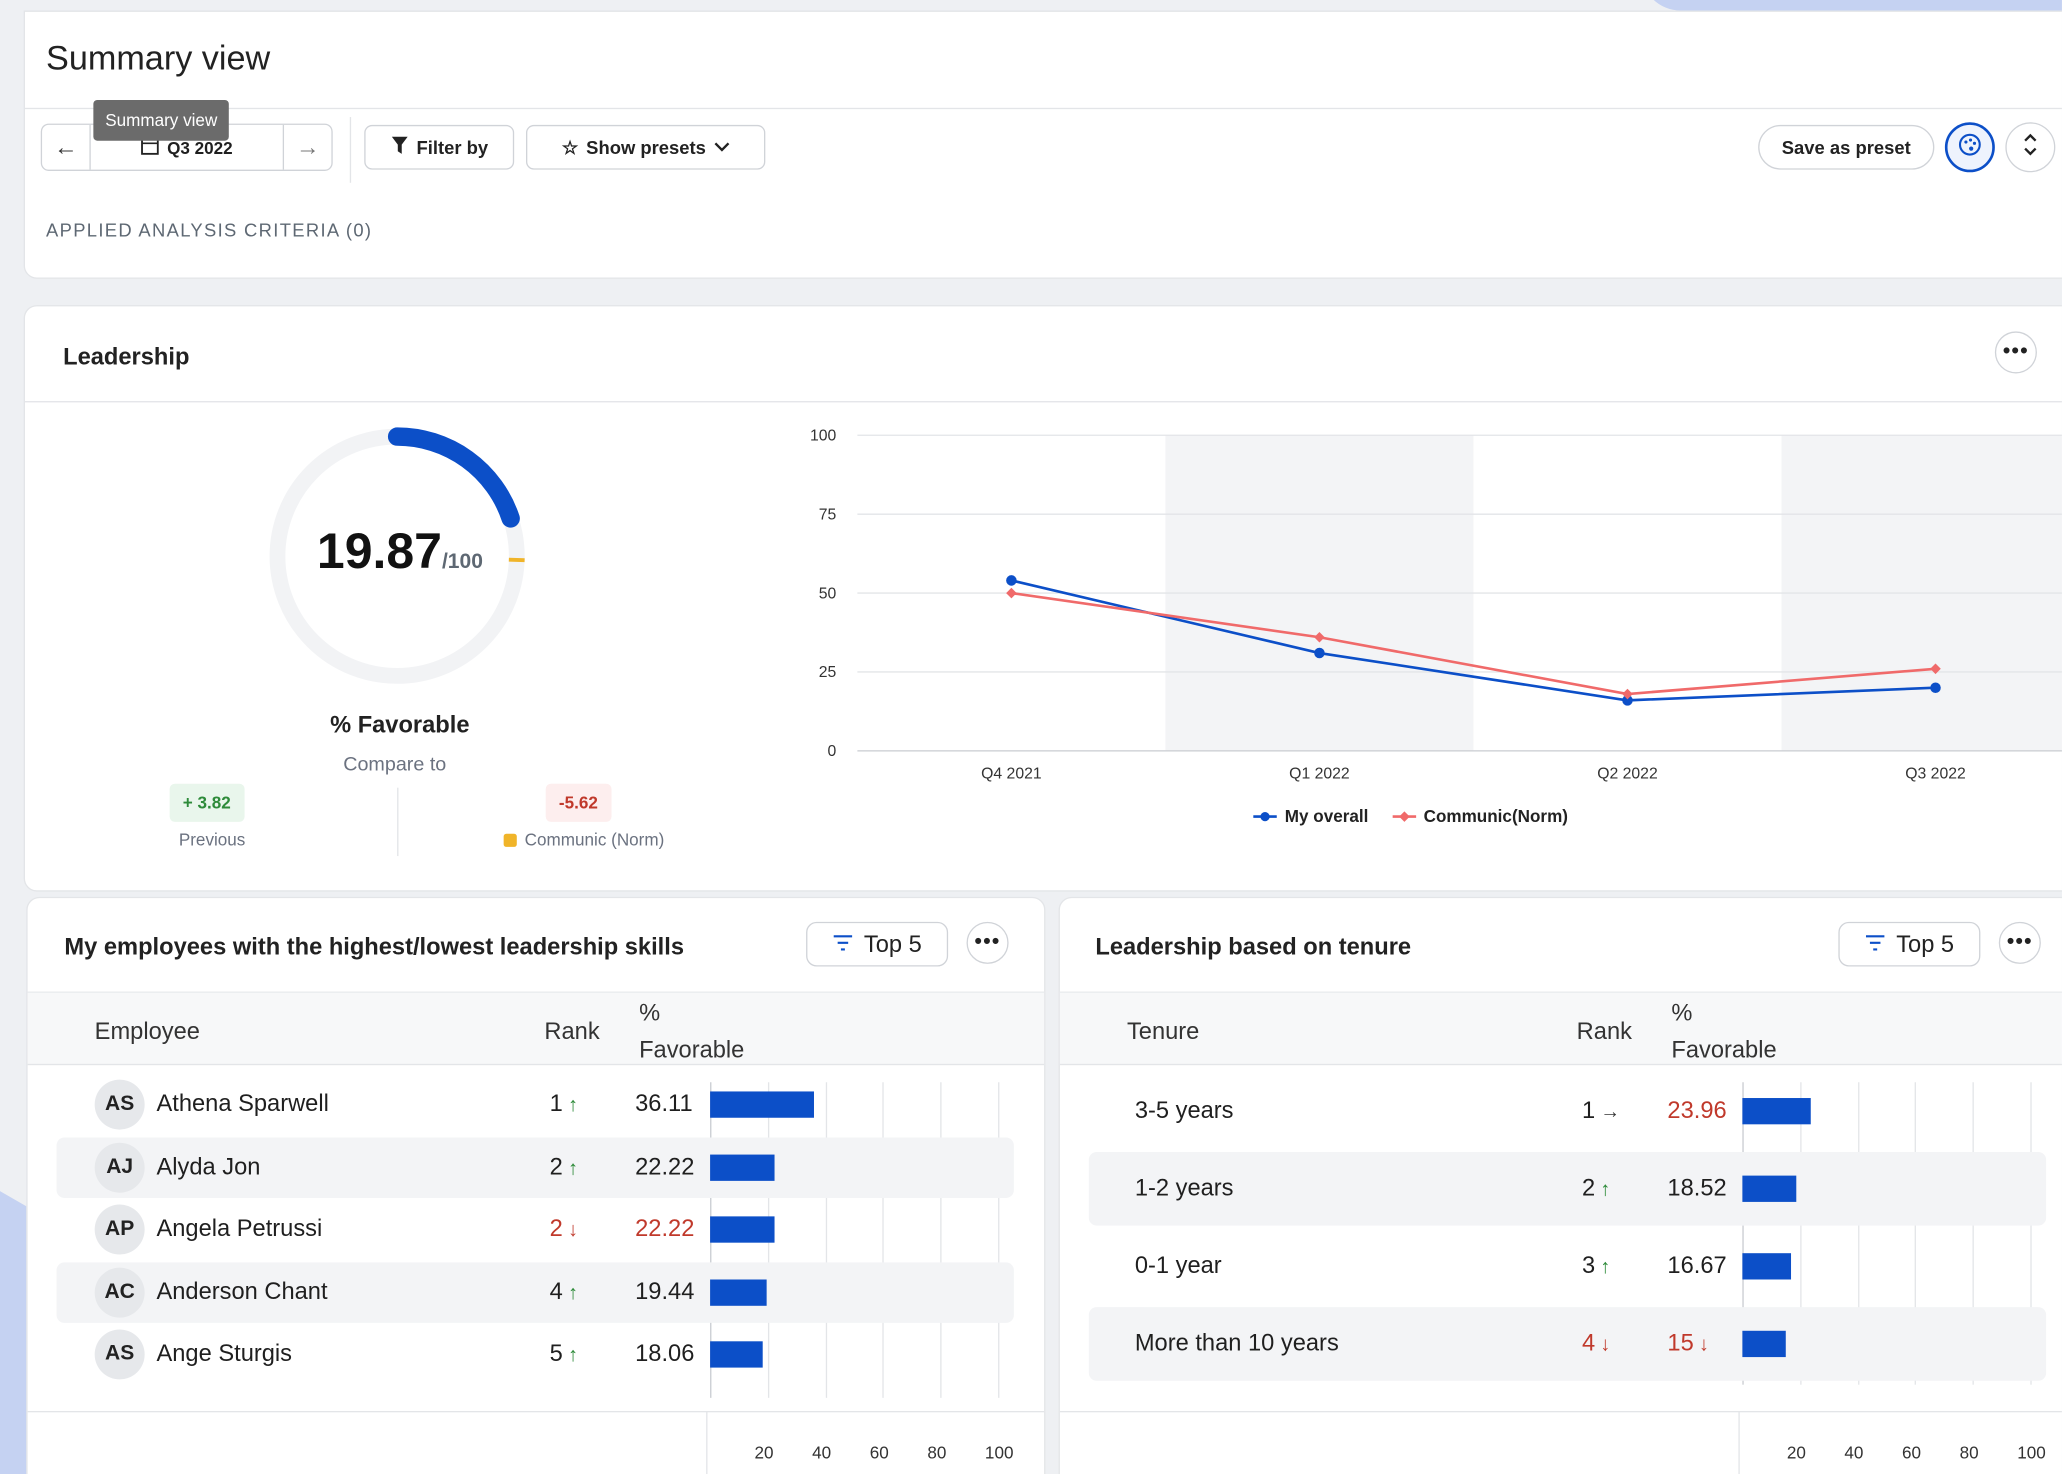  I want to click on previous-period-button: ←, so click(65, 147).